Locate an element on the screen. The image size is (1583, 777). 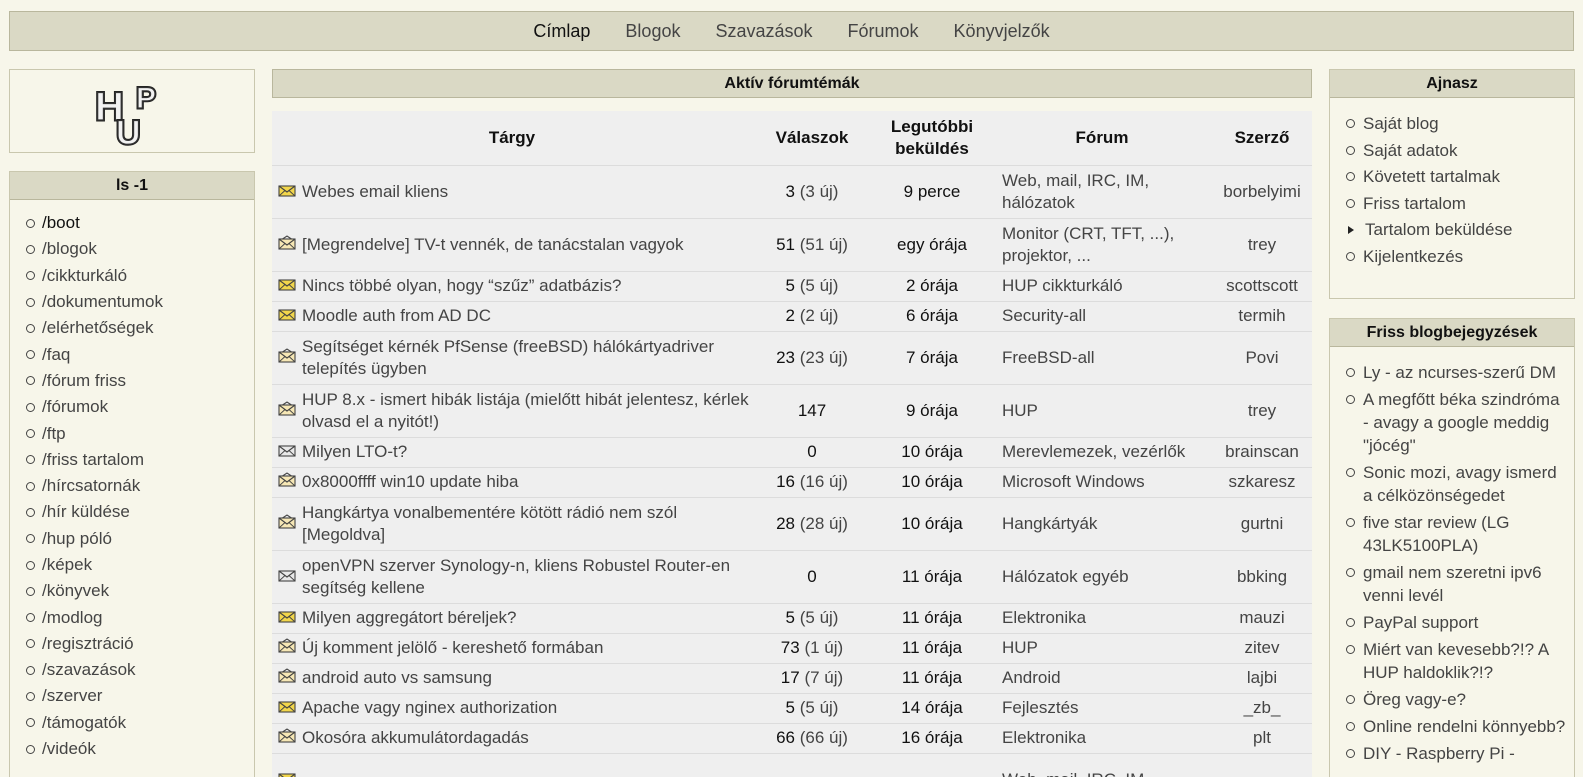
left-menu-link: /fórumok is located at coordinates (75, 407).